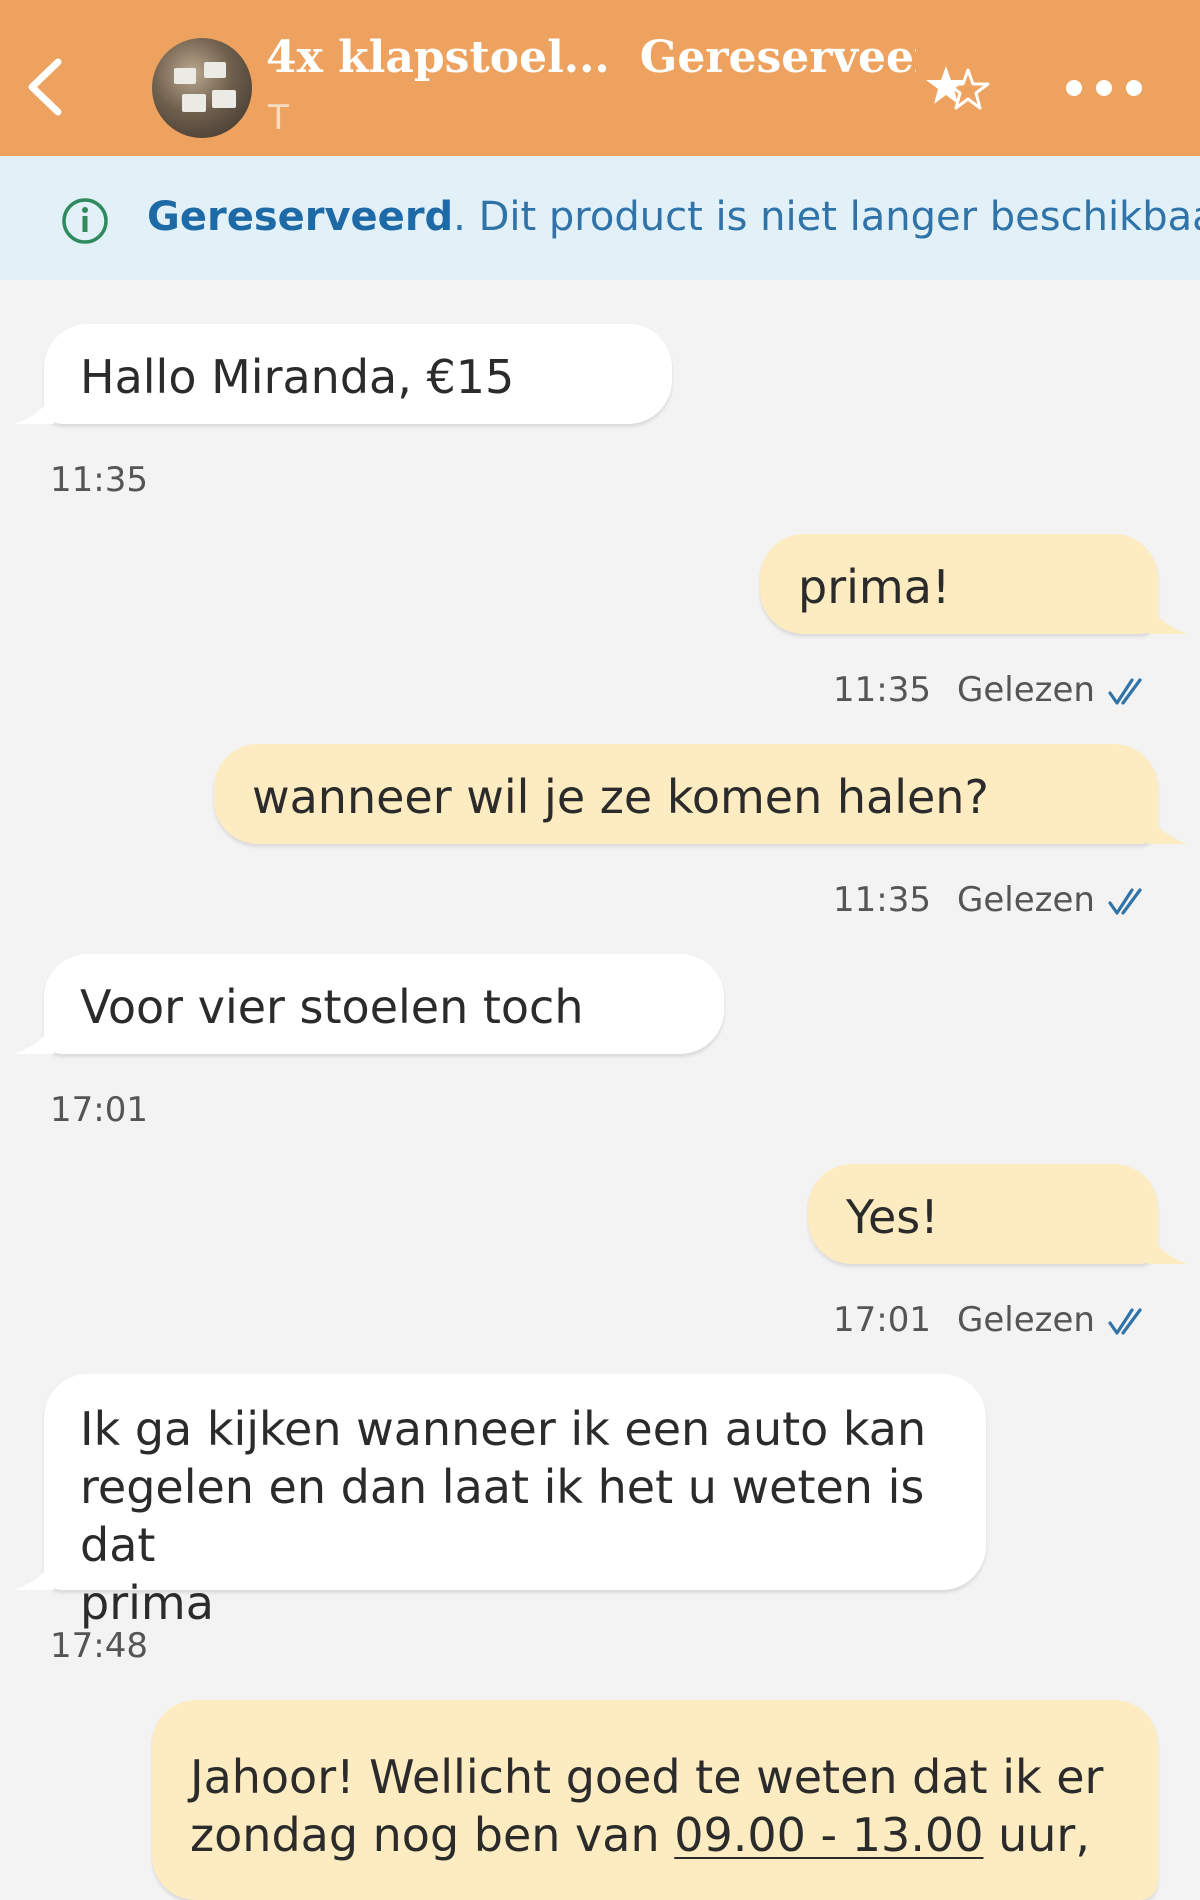  What do you see at coordinates (1036, 1835) in the screenshot?
I see `message-text: uur,` at bounding box center [1036, 1835].